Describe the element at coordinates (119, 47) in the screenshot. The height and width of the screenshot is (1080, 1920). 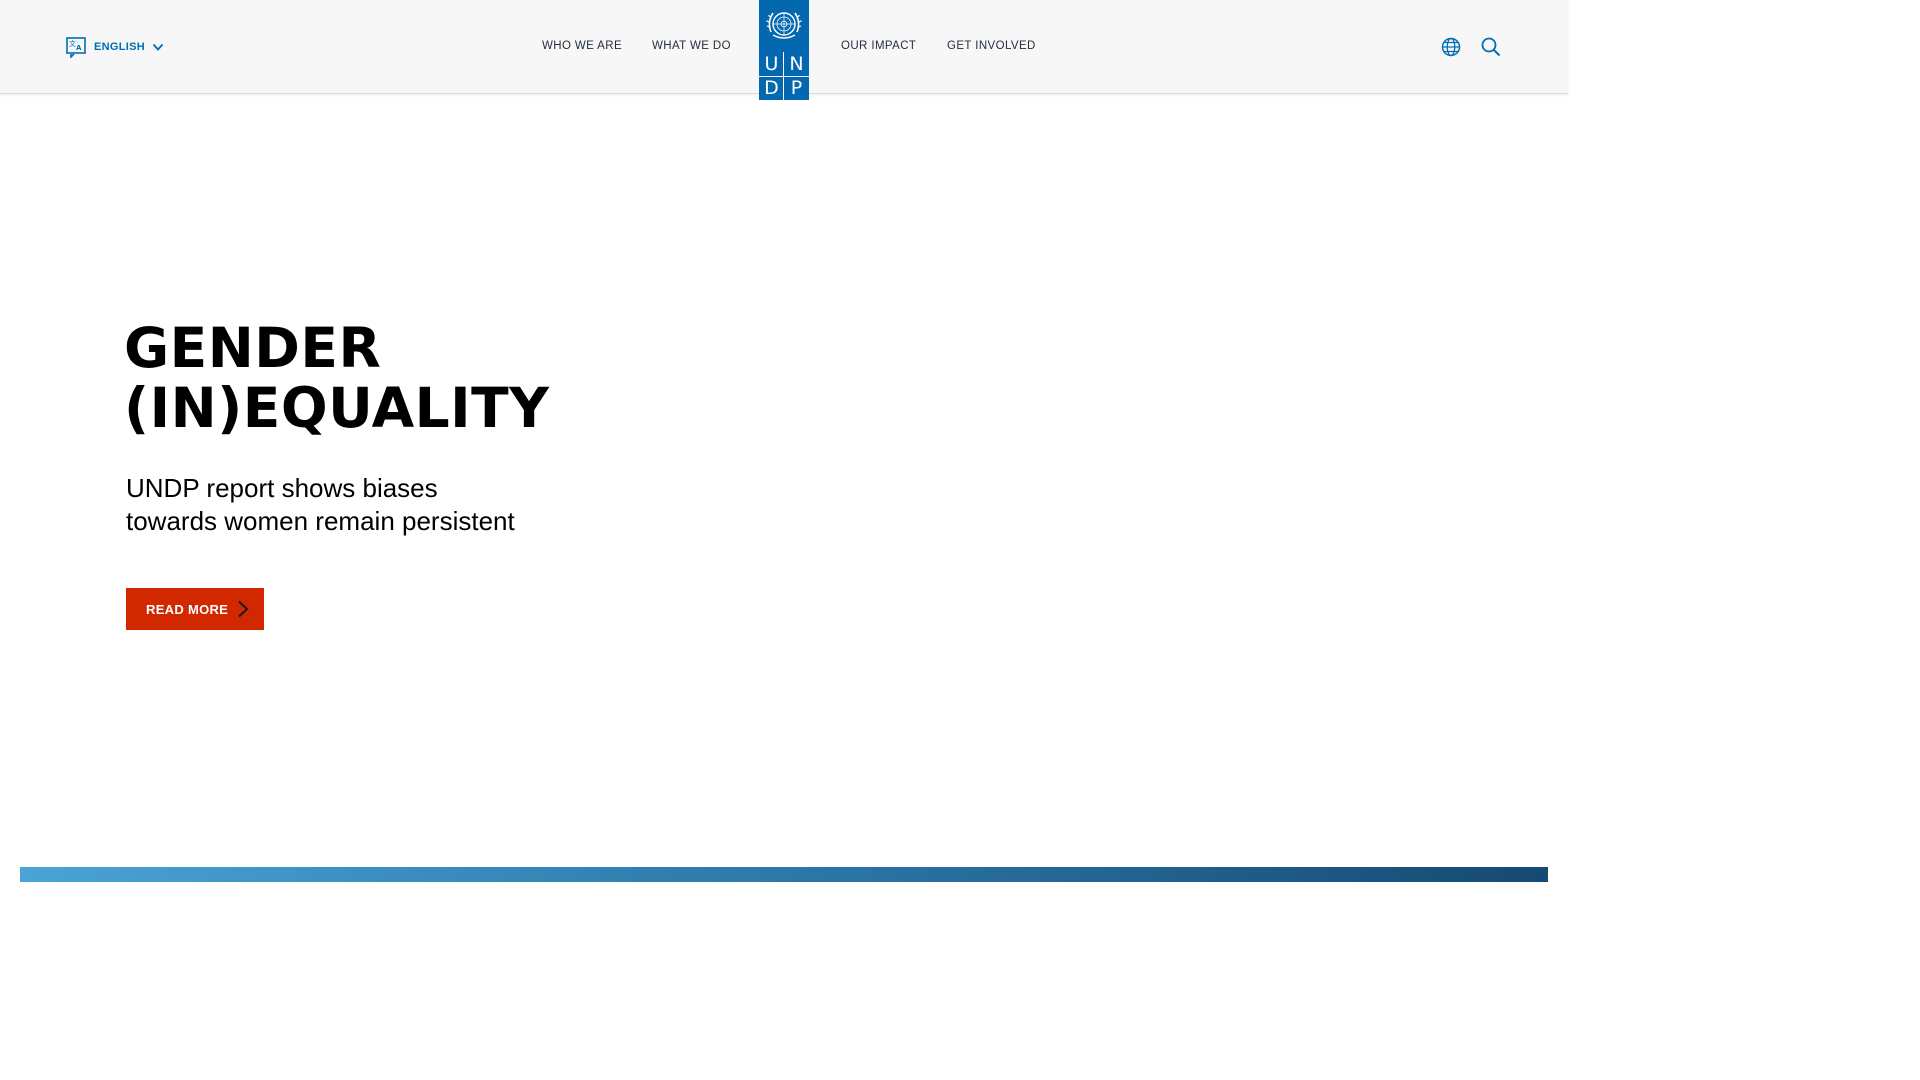
I see `language-label: ENGLISH` at that location.